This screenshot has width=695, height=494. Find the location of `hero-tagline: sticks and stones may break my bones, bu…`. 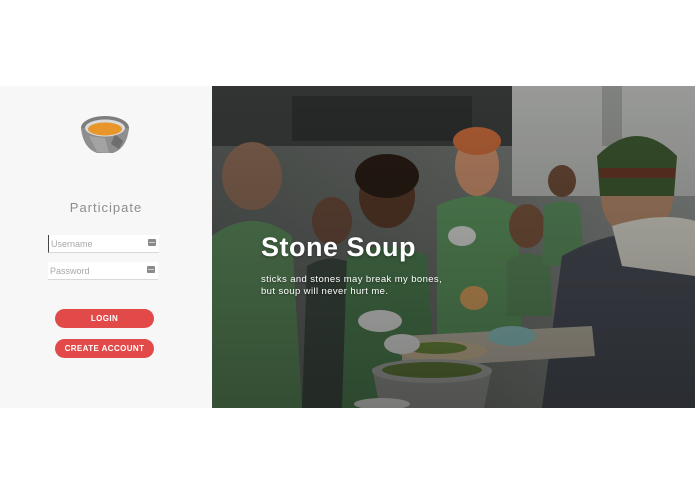

hero-tagline: sticks and stones may break my bones, bu… is located at coordinates (351, 286).